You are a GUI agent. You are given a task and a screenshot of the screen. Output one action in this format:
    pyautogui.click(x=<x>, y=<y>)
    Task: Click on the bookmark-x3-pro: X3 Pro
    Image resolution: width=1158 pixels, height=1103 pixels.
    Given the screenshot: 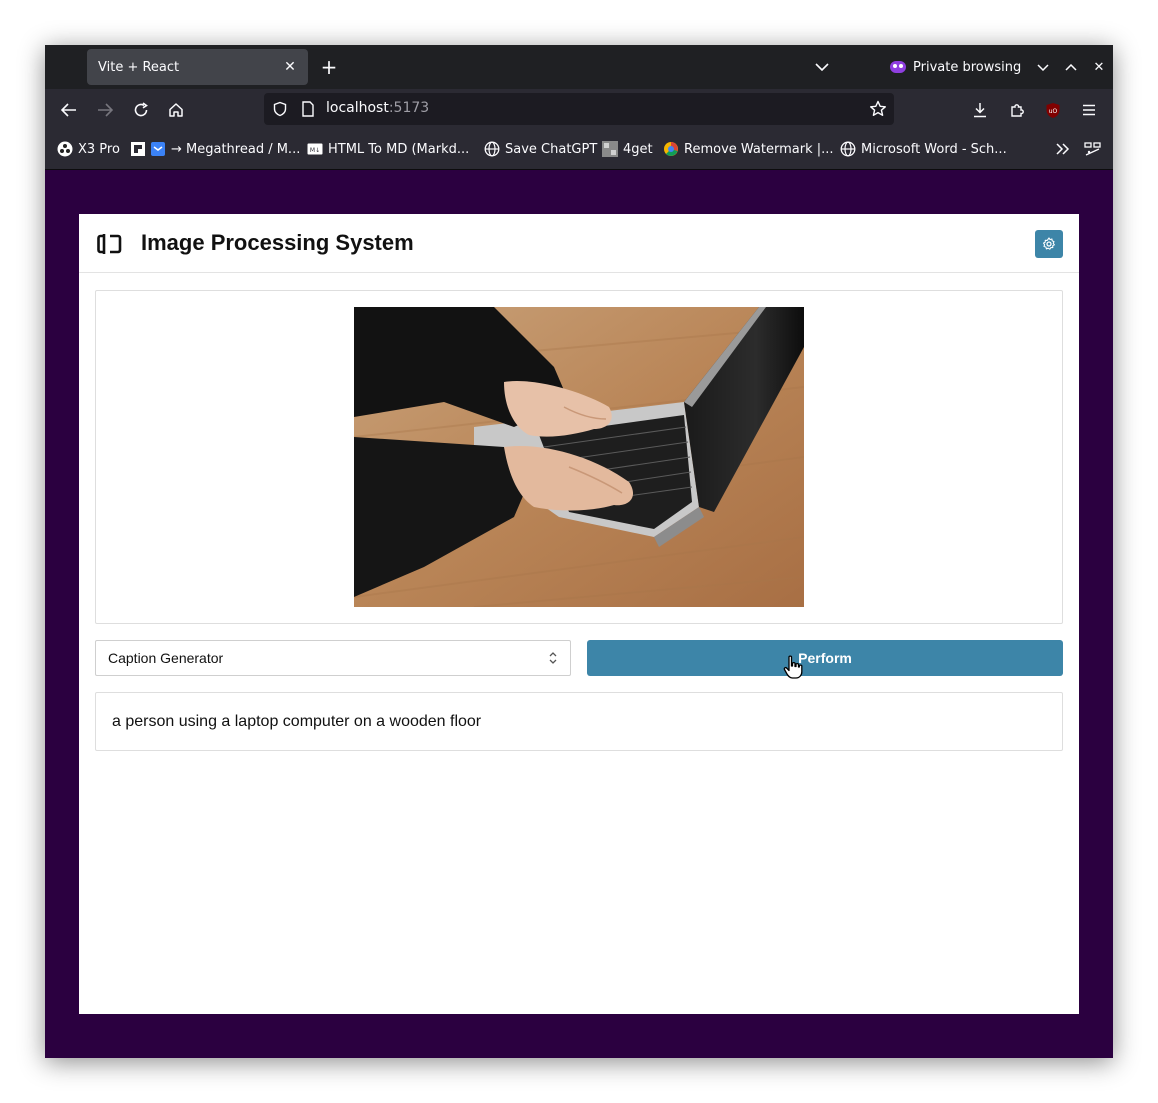 What is the action you would take?
    pyautogui.click(x=88, y=149)
    